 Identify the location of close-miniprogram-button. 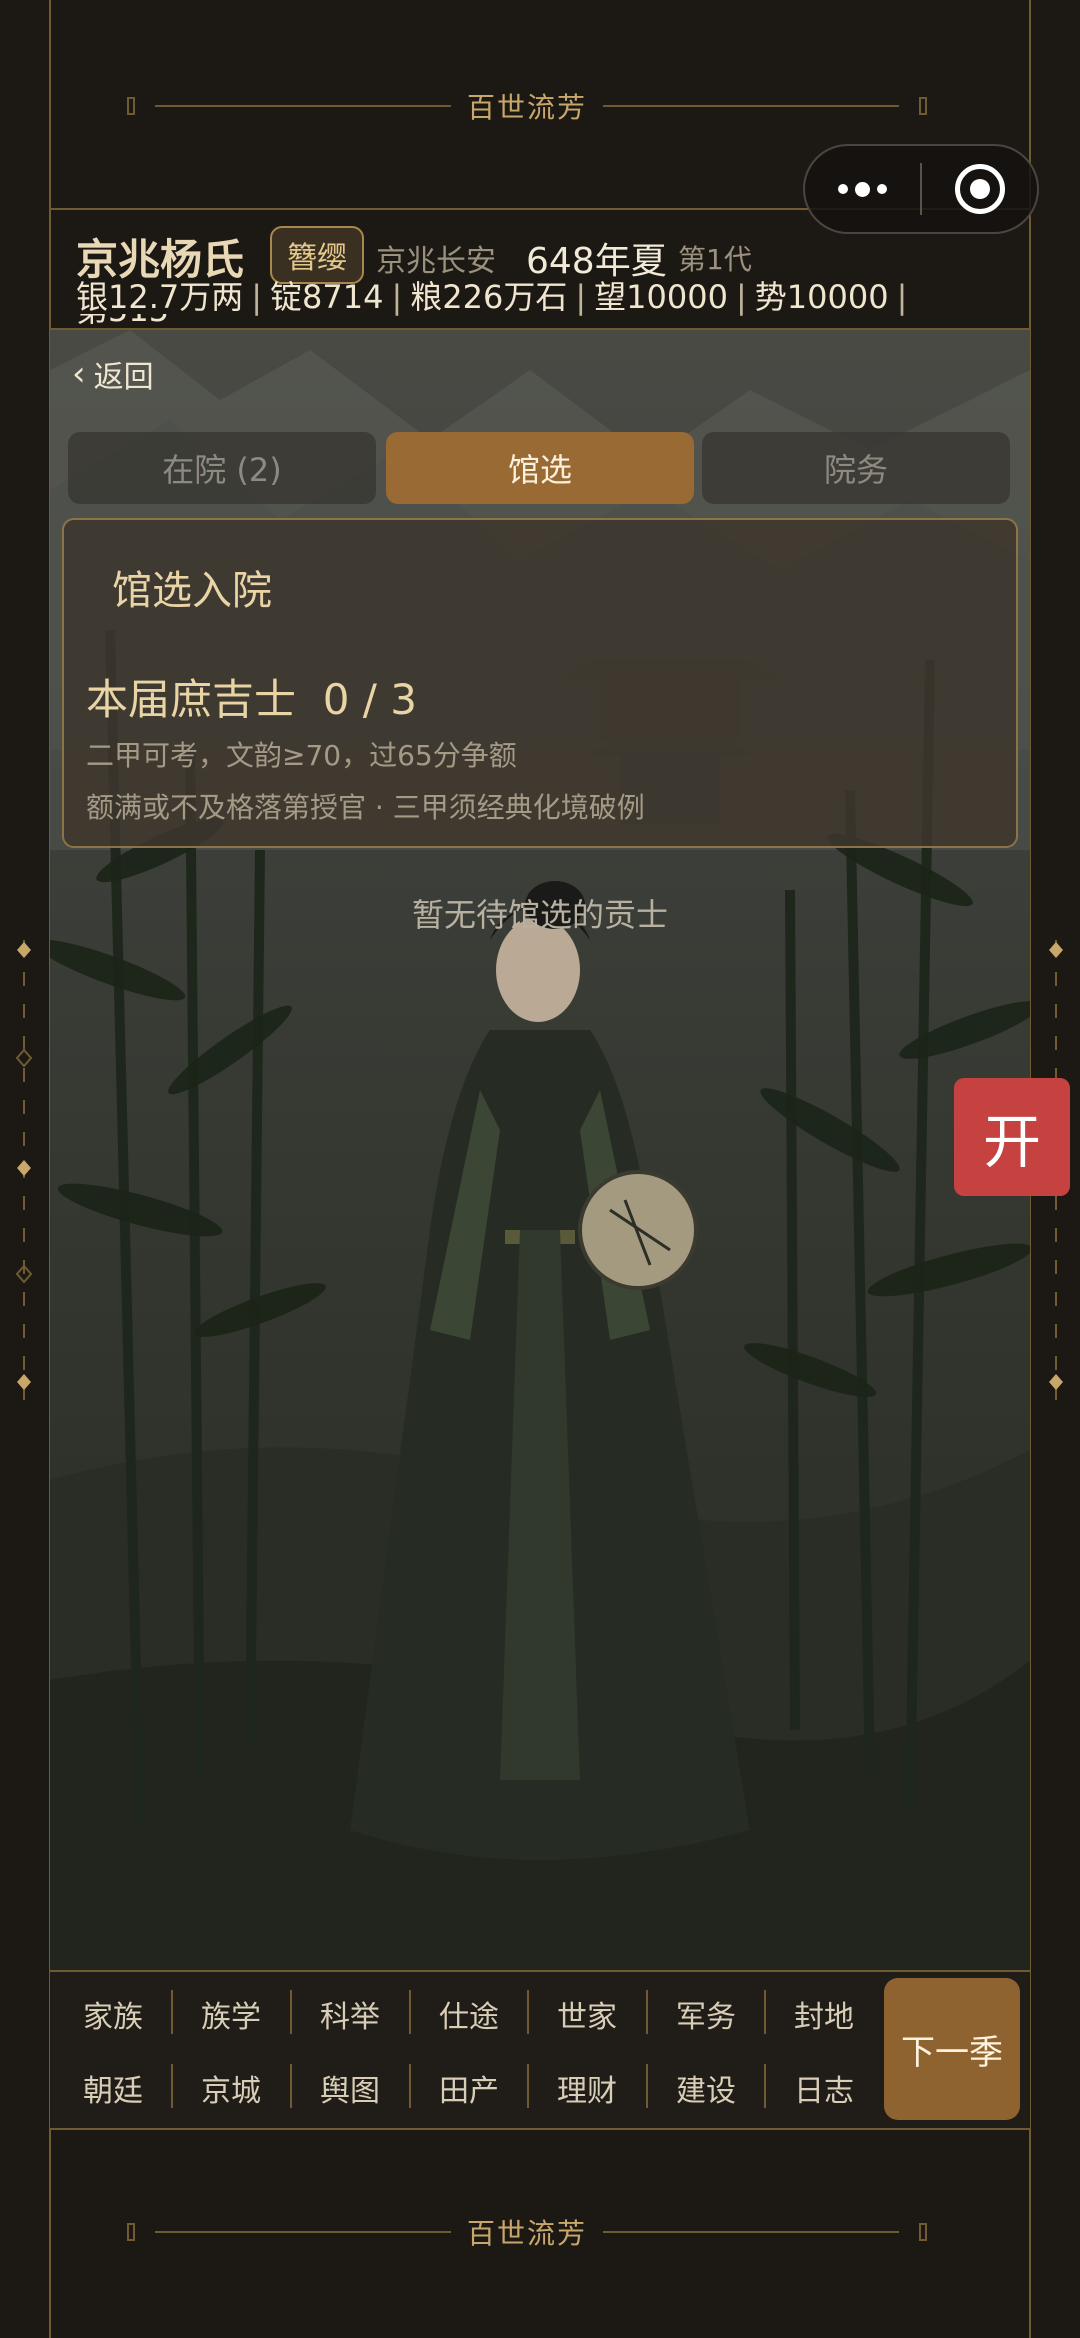
(979, 189).